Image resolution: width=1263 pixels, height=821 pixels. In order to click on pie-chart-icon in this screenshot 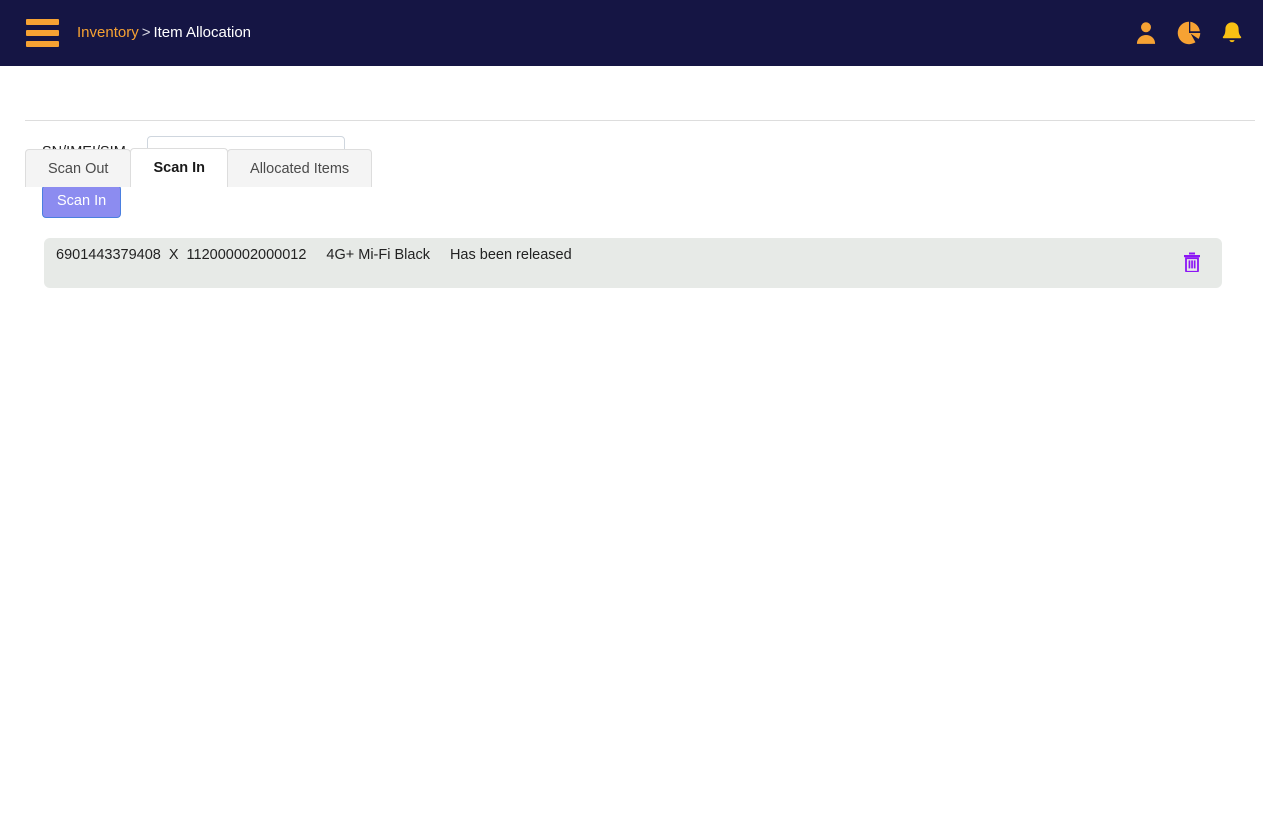, I will do `click(1189, 33)`.